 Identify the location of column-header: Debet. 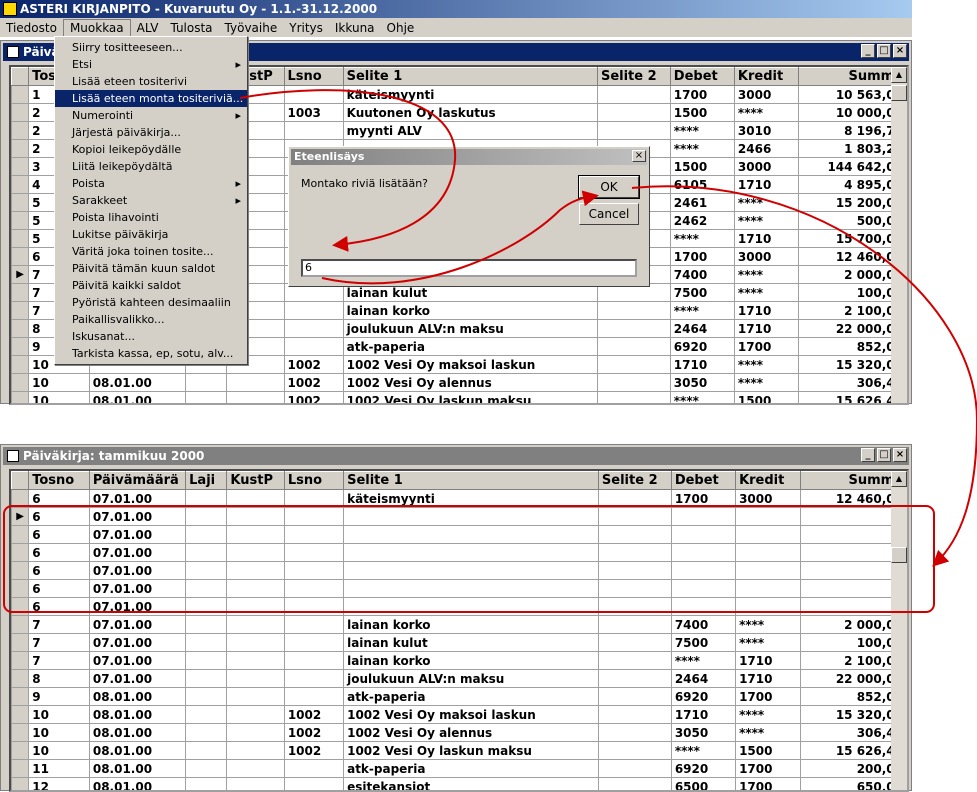
(703, 481).